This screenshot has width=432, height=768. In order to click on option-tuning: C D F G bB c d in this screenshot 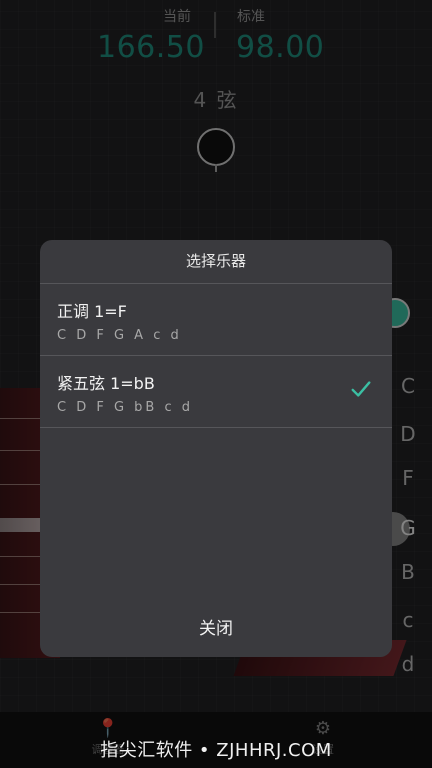, I will do `click(125, 407)`.